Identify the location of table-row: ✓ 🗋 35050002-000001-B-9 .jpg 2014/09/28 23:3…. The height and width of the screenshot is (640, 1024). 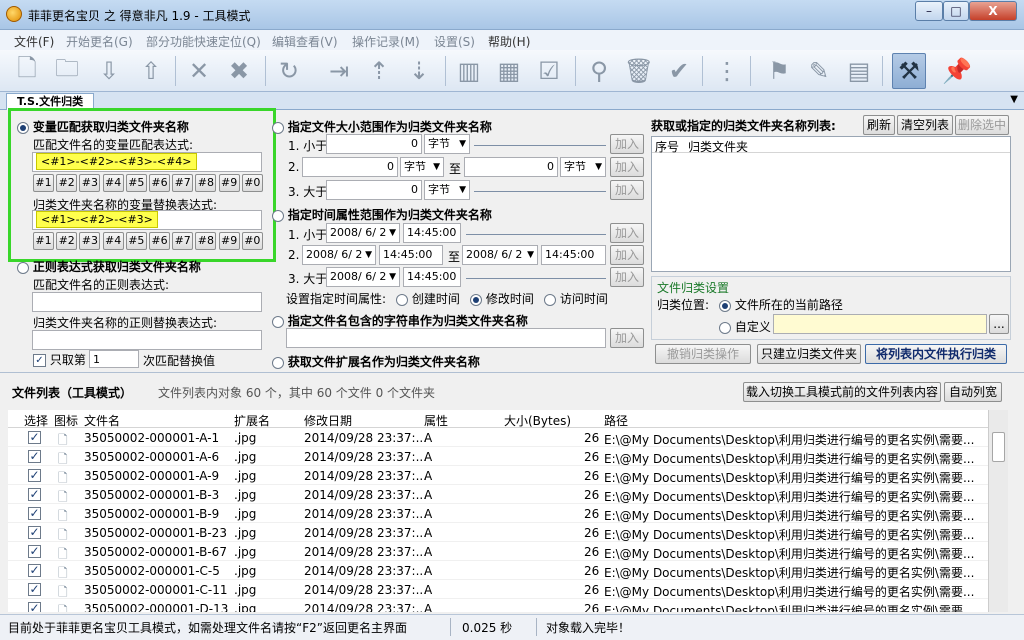
(498, 513).